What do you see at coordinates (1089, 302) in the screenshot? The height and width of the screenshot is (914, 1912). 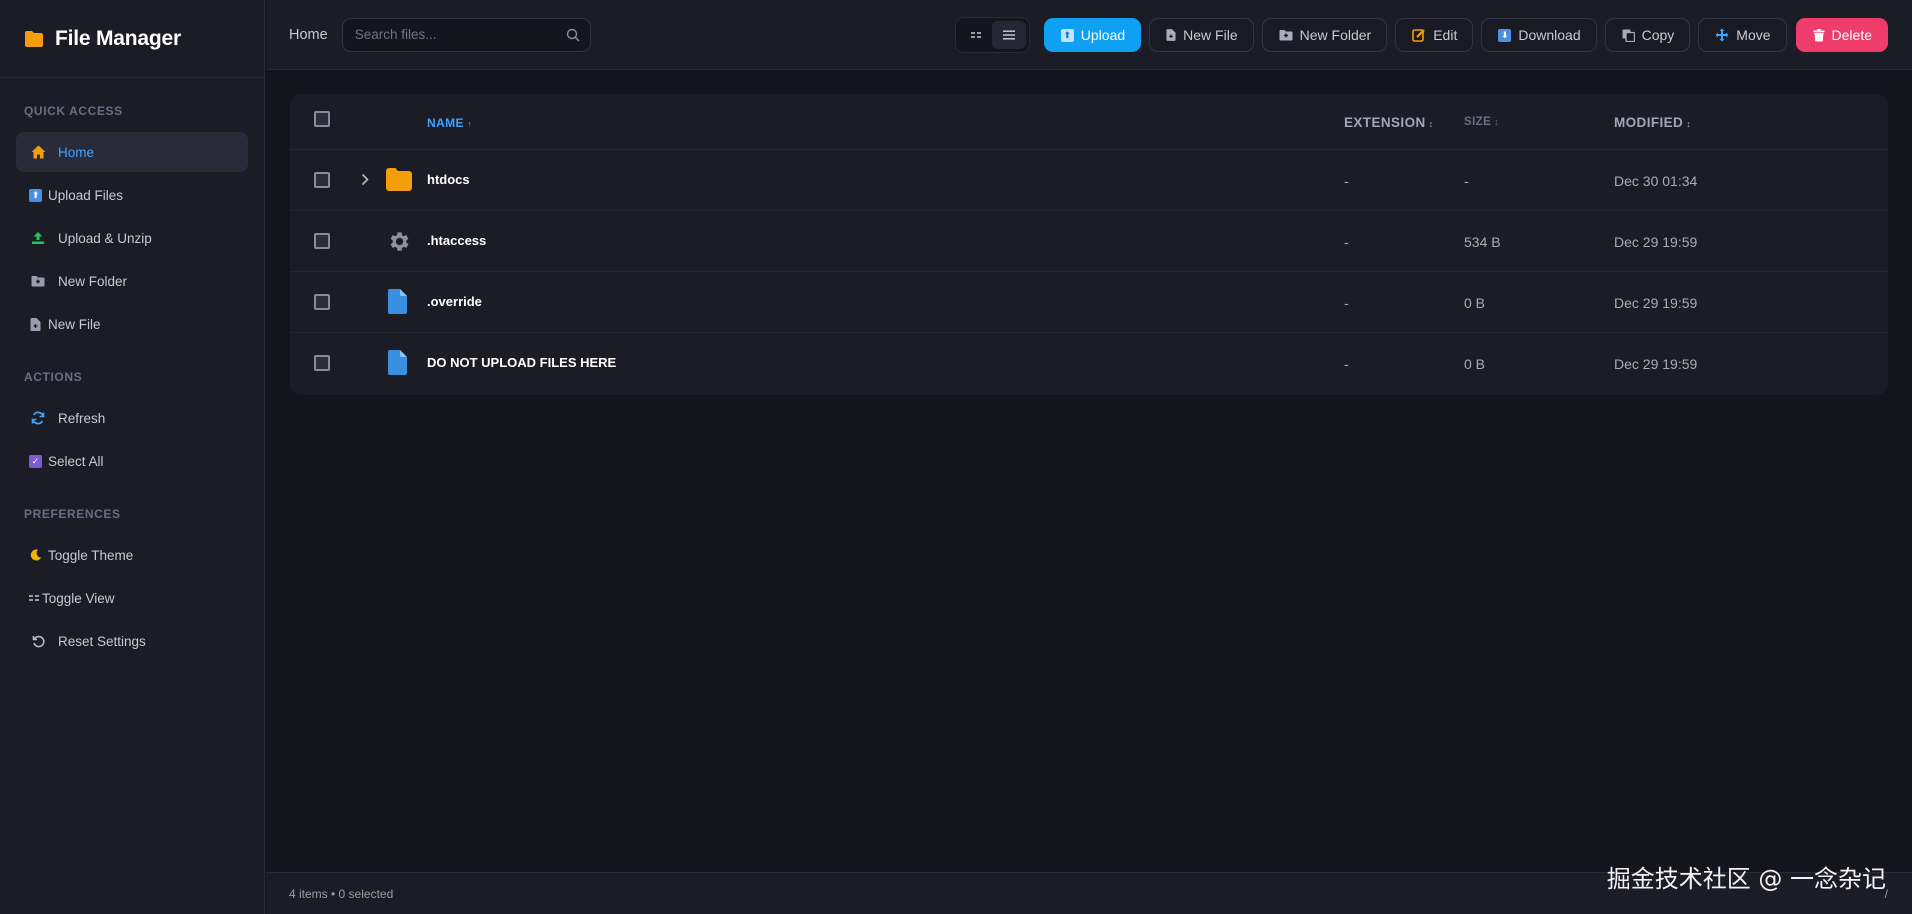 I see `table-row: .override - 0 B Dec 29 19:59` at bounding box center [1089, 302].